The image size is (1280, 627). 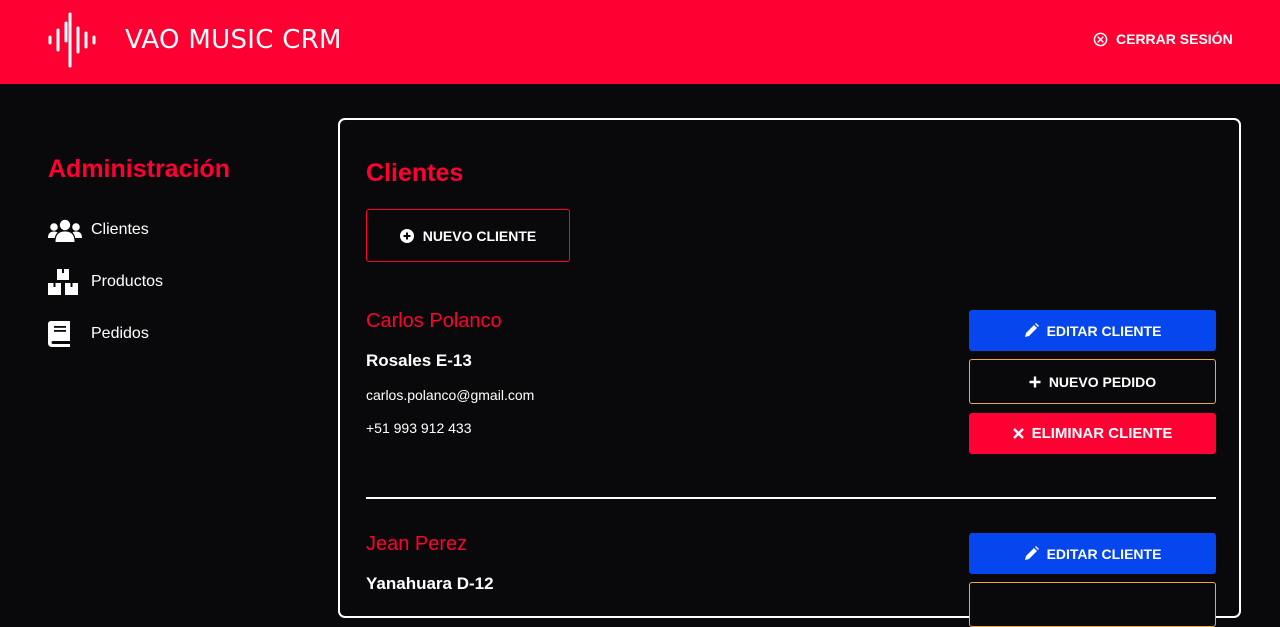 I want to click on top-navbar: VAO MUSIC CRM CERRAR SESIÓN, so click(x=640, y=42).